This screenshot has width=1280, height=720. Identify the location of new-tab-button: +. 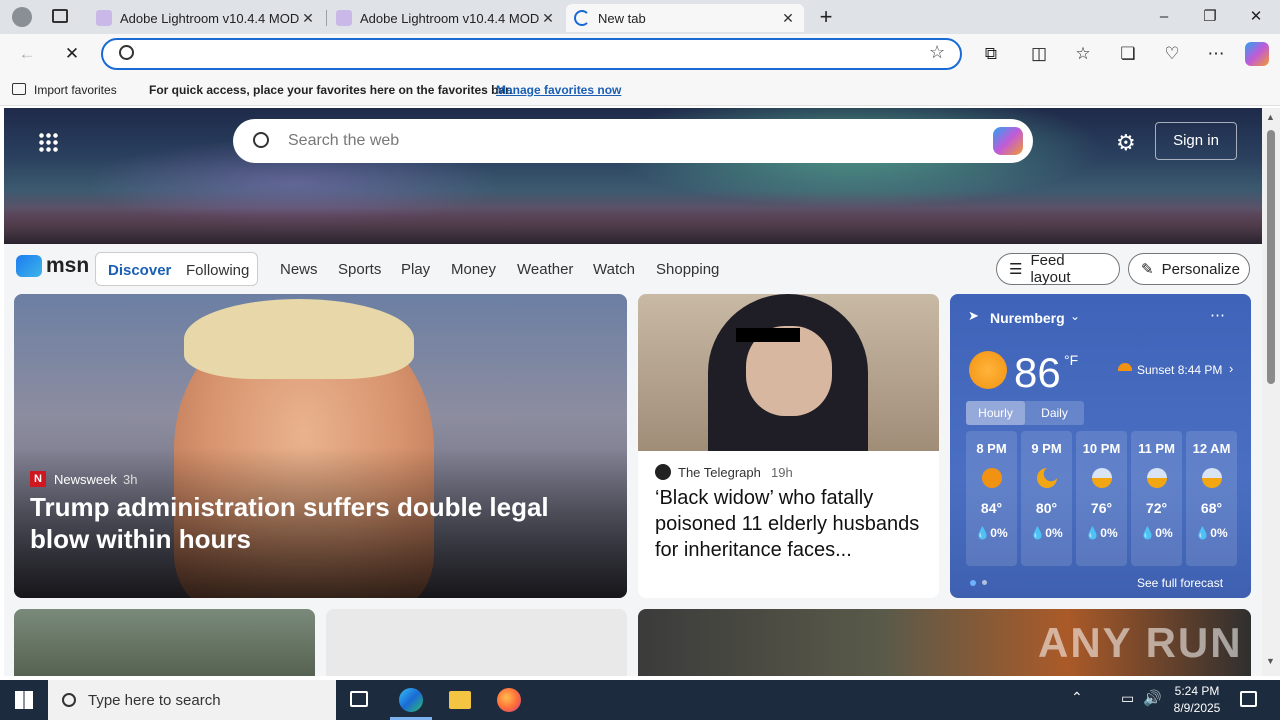
(826, 17).